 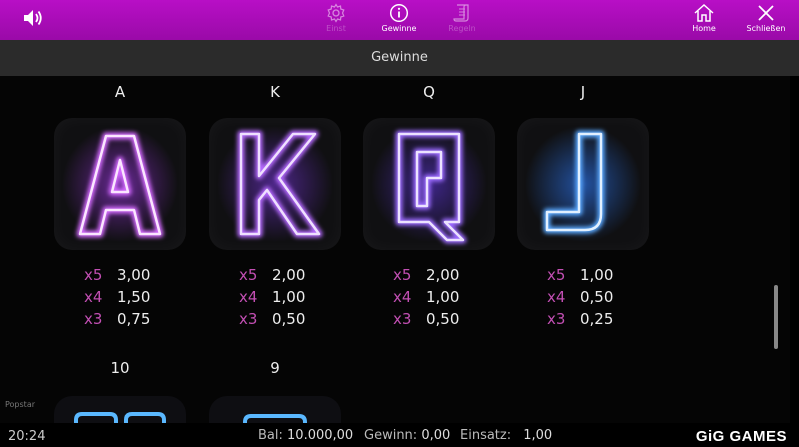 I want to click on symbol-10-tile, so click(x=120, y=409).